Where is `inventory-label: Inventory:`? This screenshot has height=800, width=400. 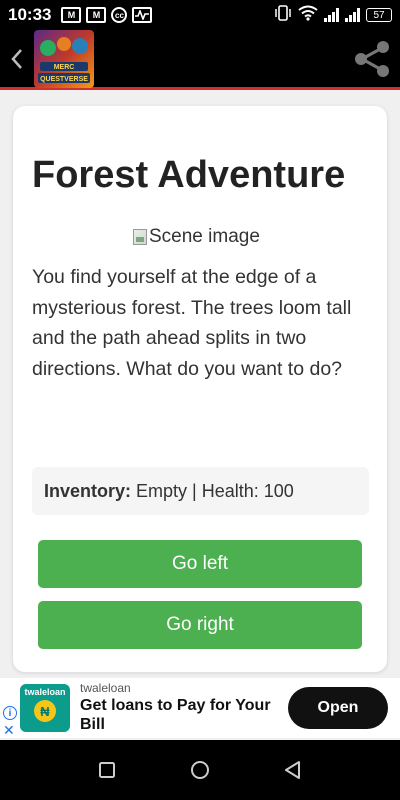
inventory-label: Inventory: is located at coordinates (88, 490).